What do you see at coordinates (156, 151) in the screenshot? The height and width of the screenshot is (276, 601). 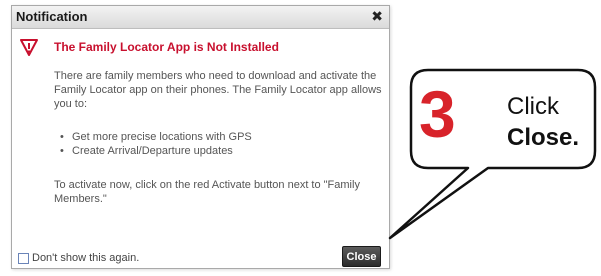 I see `list-item: Create Arrival/Departure updates` at bounding box center [156, 151].